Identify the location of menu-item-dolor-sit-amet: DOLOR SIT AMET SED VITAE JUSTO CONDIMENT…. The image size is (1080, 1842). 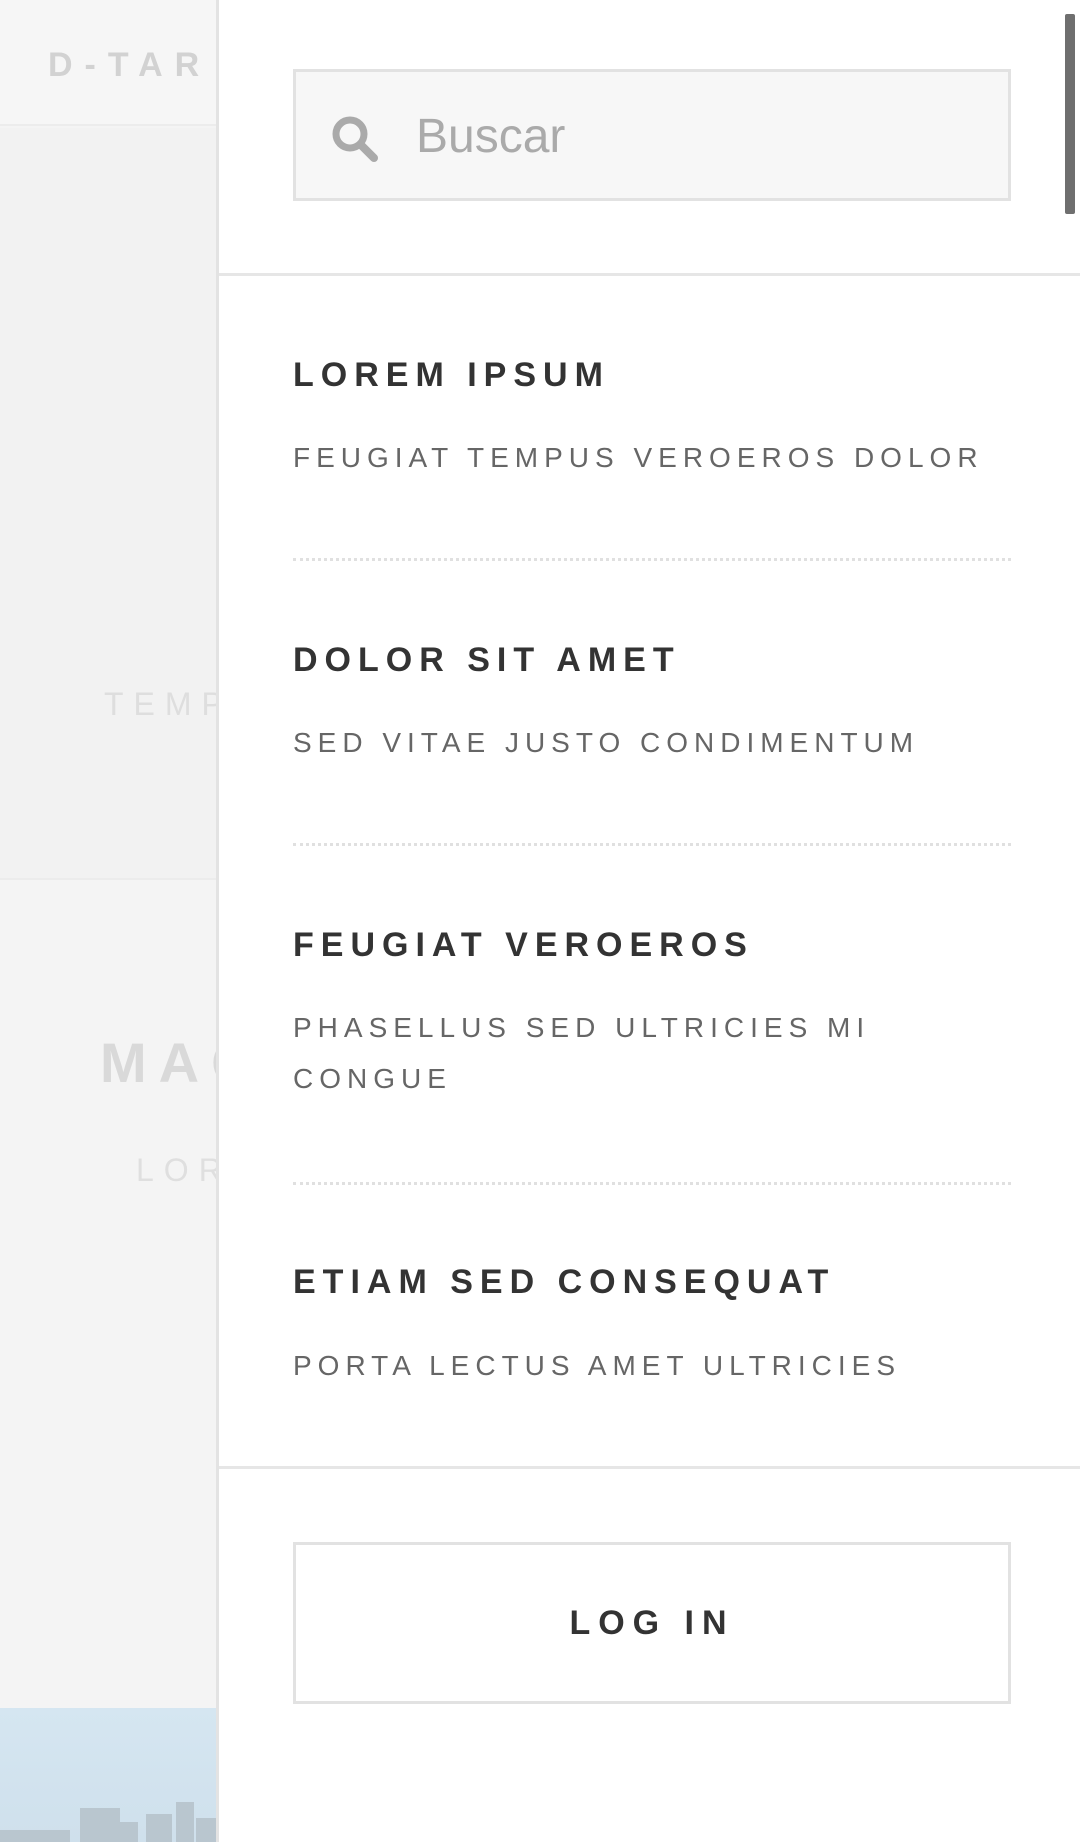
(652, 703).